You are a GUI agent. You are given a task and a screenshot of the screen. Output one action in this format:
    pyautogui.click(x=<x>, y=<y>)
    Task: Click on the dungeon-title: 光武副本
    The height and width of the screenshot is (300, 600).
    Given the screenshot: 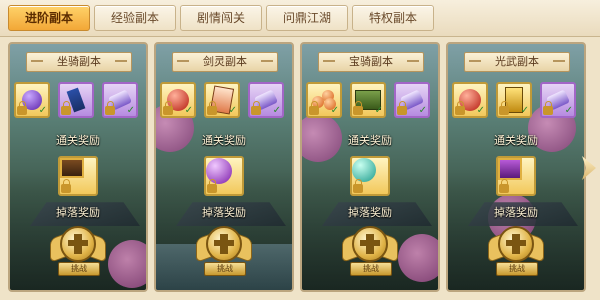 What is the action you would take?
    pyautogui.click(x=517, y=62)
    